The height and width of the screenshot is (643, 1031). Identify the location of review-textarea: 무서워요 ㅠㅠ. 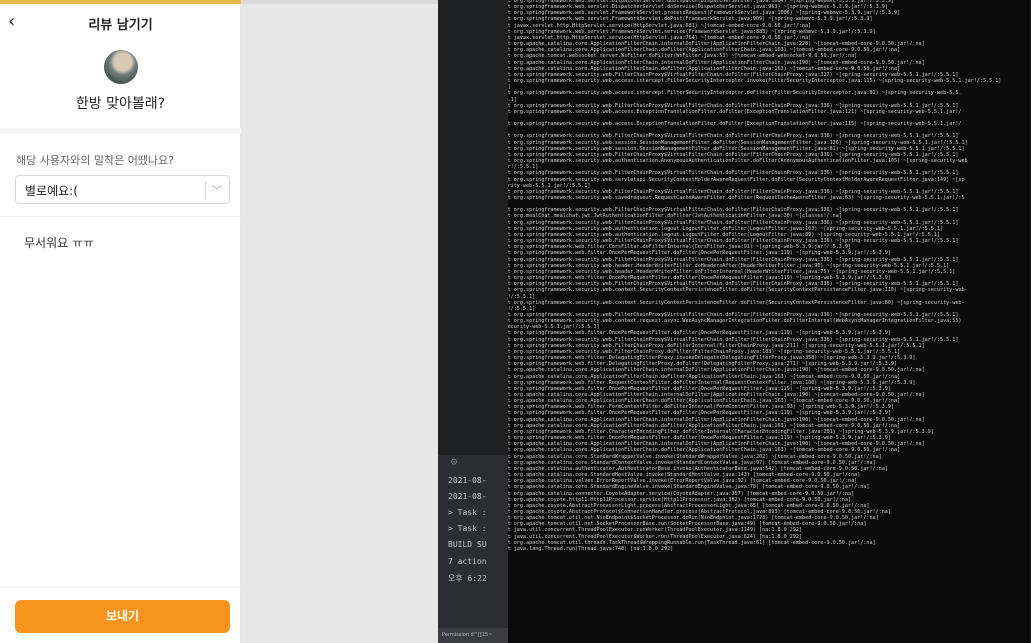
(59, 242).